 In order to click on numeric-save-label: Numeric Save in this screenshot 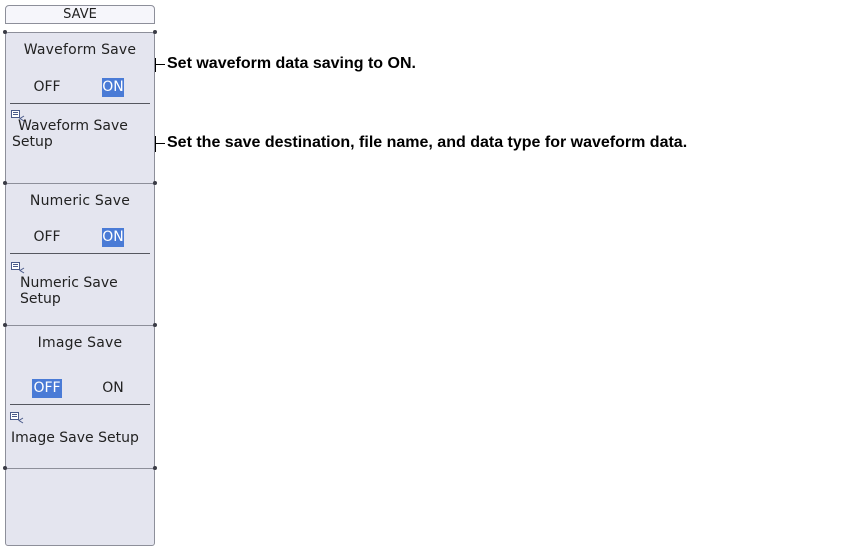, I will do `click(80, 201)`.